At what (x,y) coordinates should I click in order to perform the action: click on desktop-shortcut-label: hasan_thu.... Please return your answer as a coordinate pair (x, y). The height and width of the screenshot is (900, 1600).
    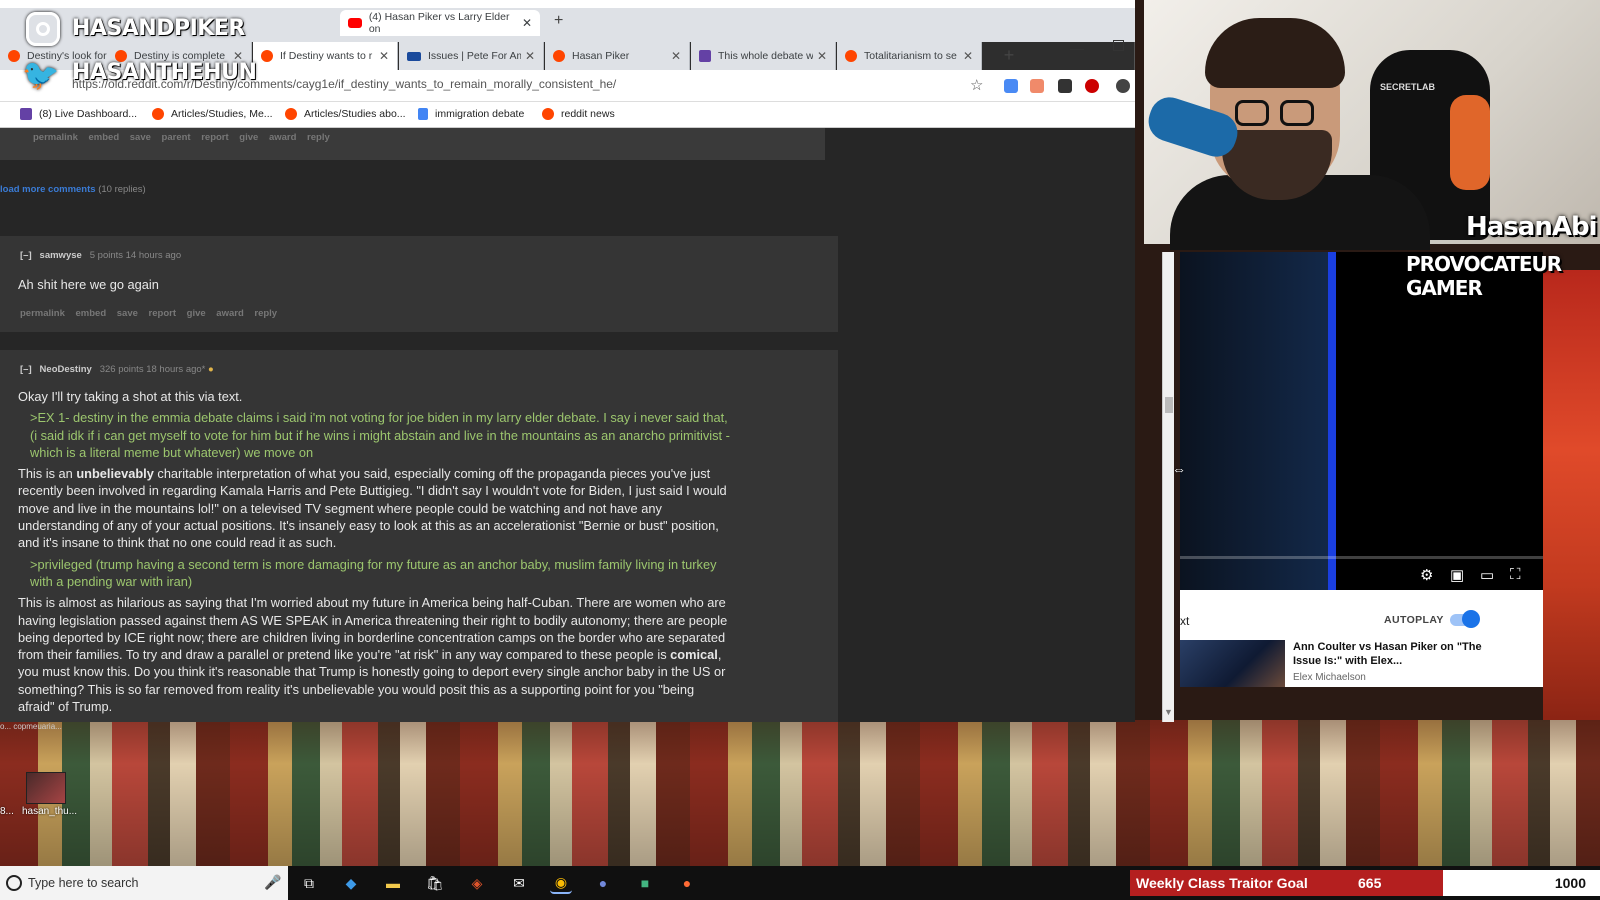
    Looking at the image, I should click on (49, 811).